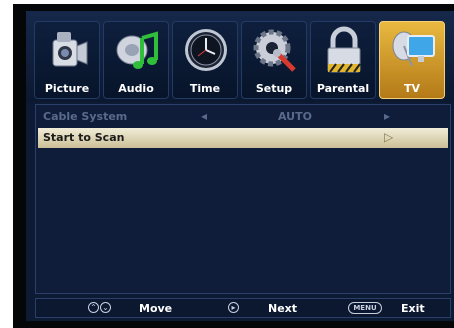 This screenshot has width=454, height=328. I want to click on tab-label: TV, so click(412, 88).